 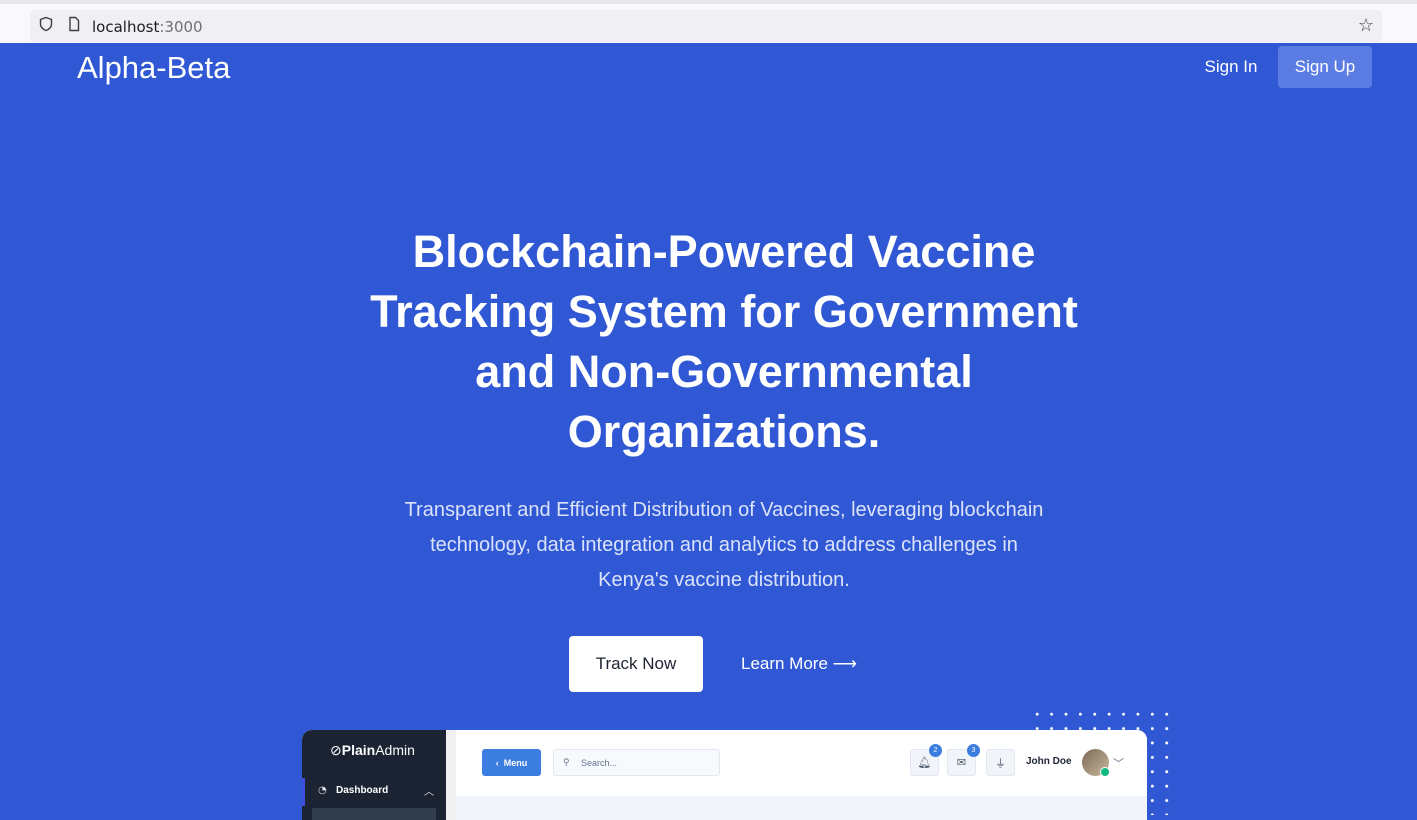 I want to click on page-icon, so click(x=74, y=24).